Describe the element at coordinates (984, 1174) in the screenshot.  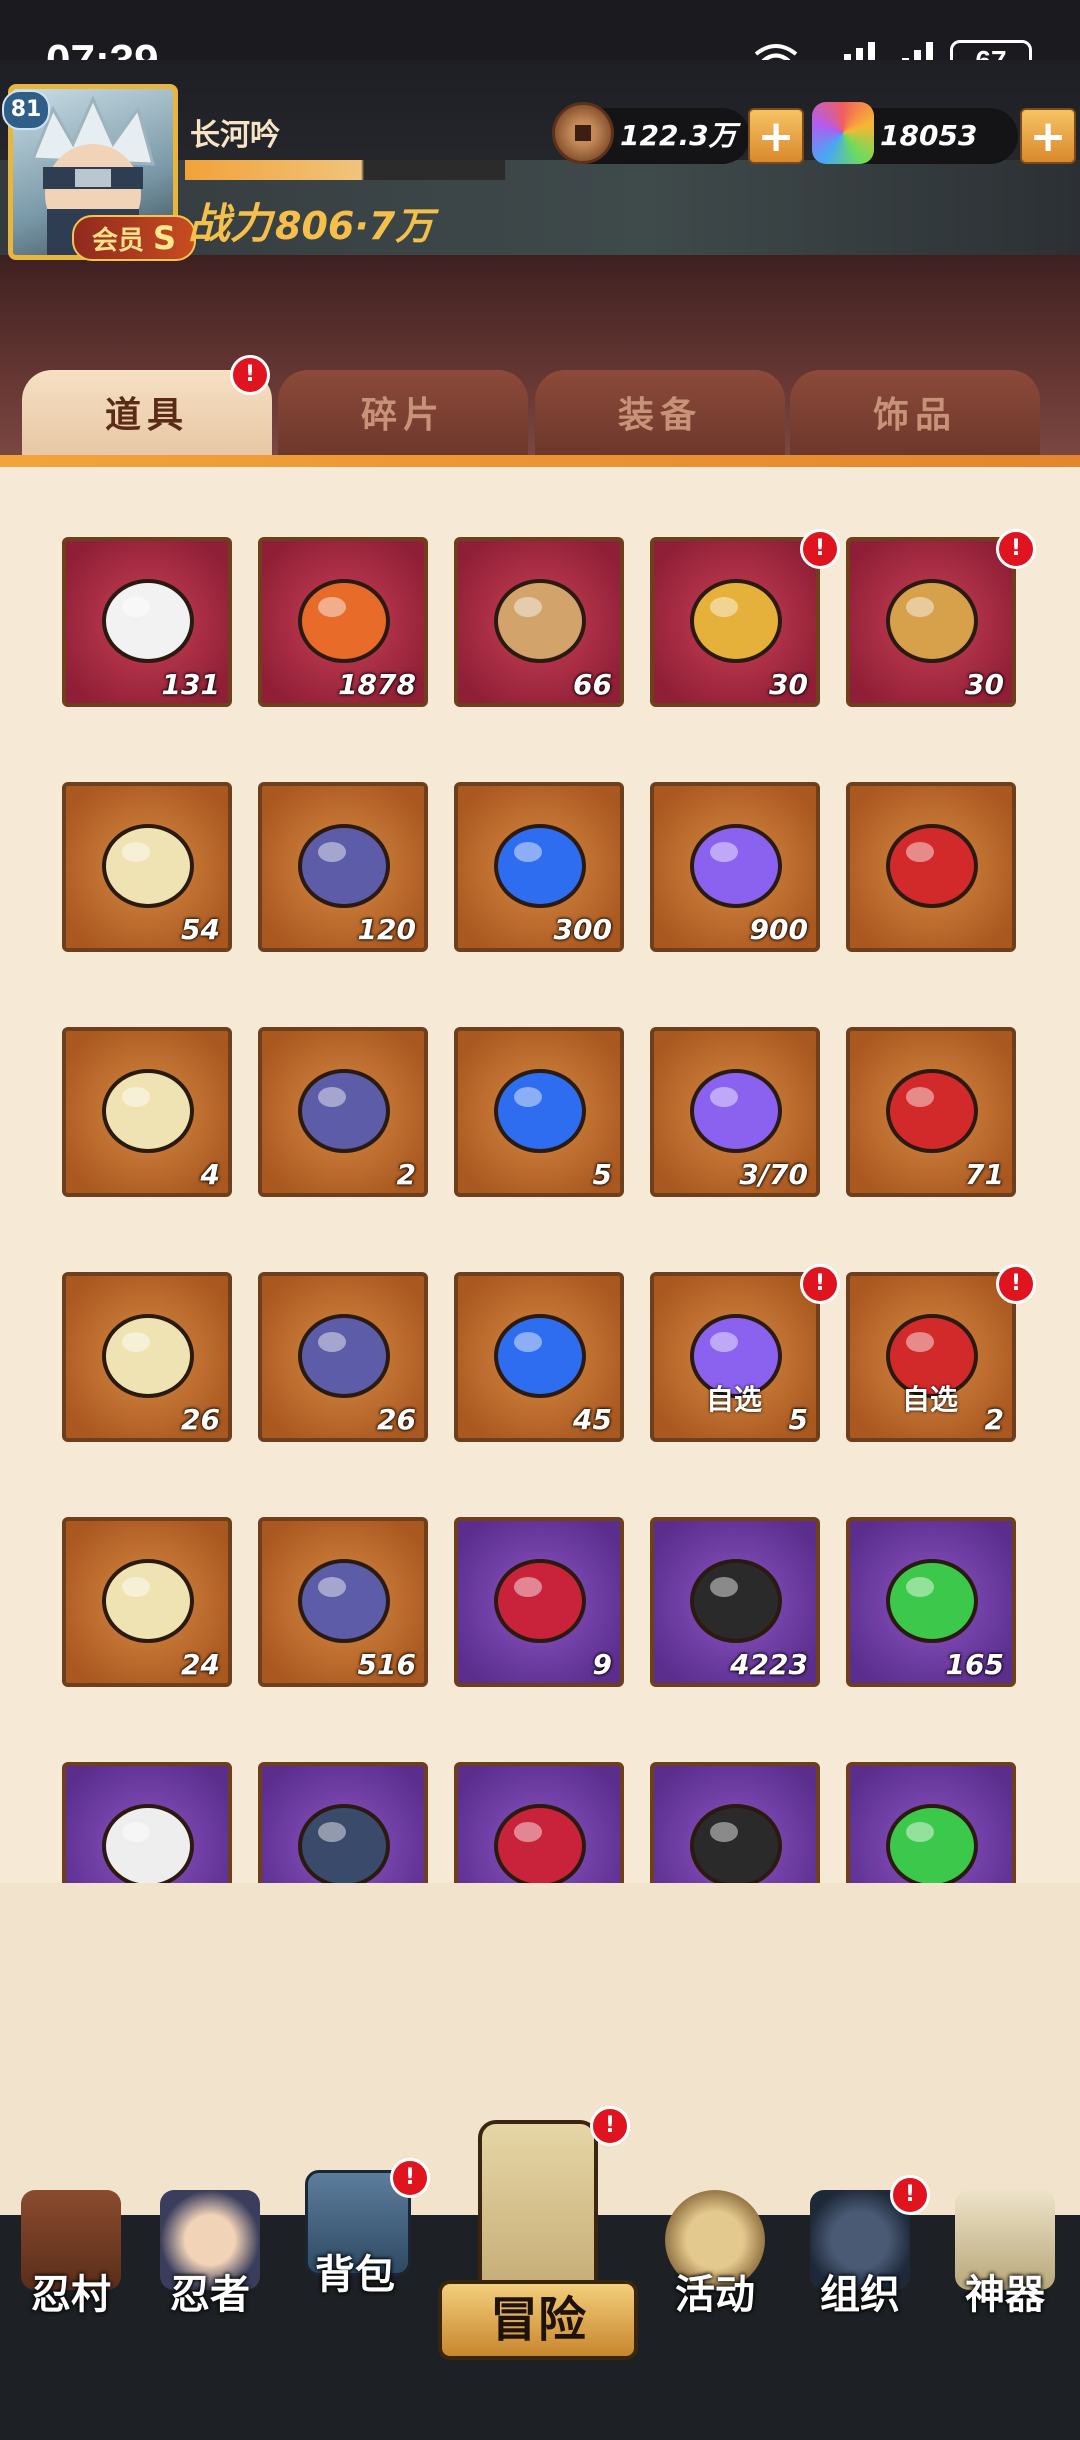
I see `item-count: 71` at that location.